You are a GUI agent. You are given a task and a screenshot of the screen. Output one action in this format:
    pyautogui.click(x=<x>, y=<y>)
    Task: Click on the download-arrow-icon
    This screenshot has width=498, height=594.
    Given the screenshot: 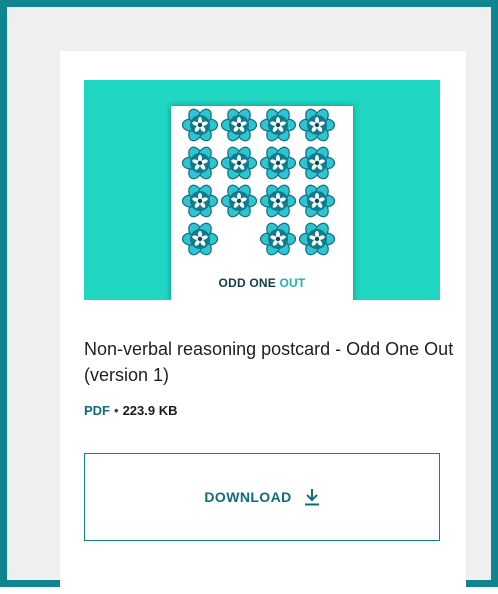 What is the action you would take?
    pyautogui.click(x=312, y=497)
    